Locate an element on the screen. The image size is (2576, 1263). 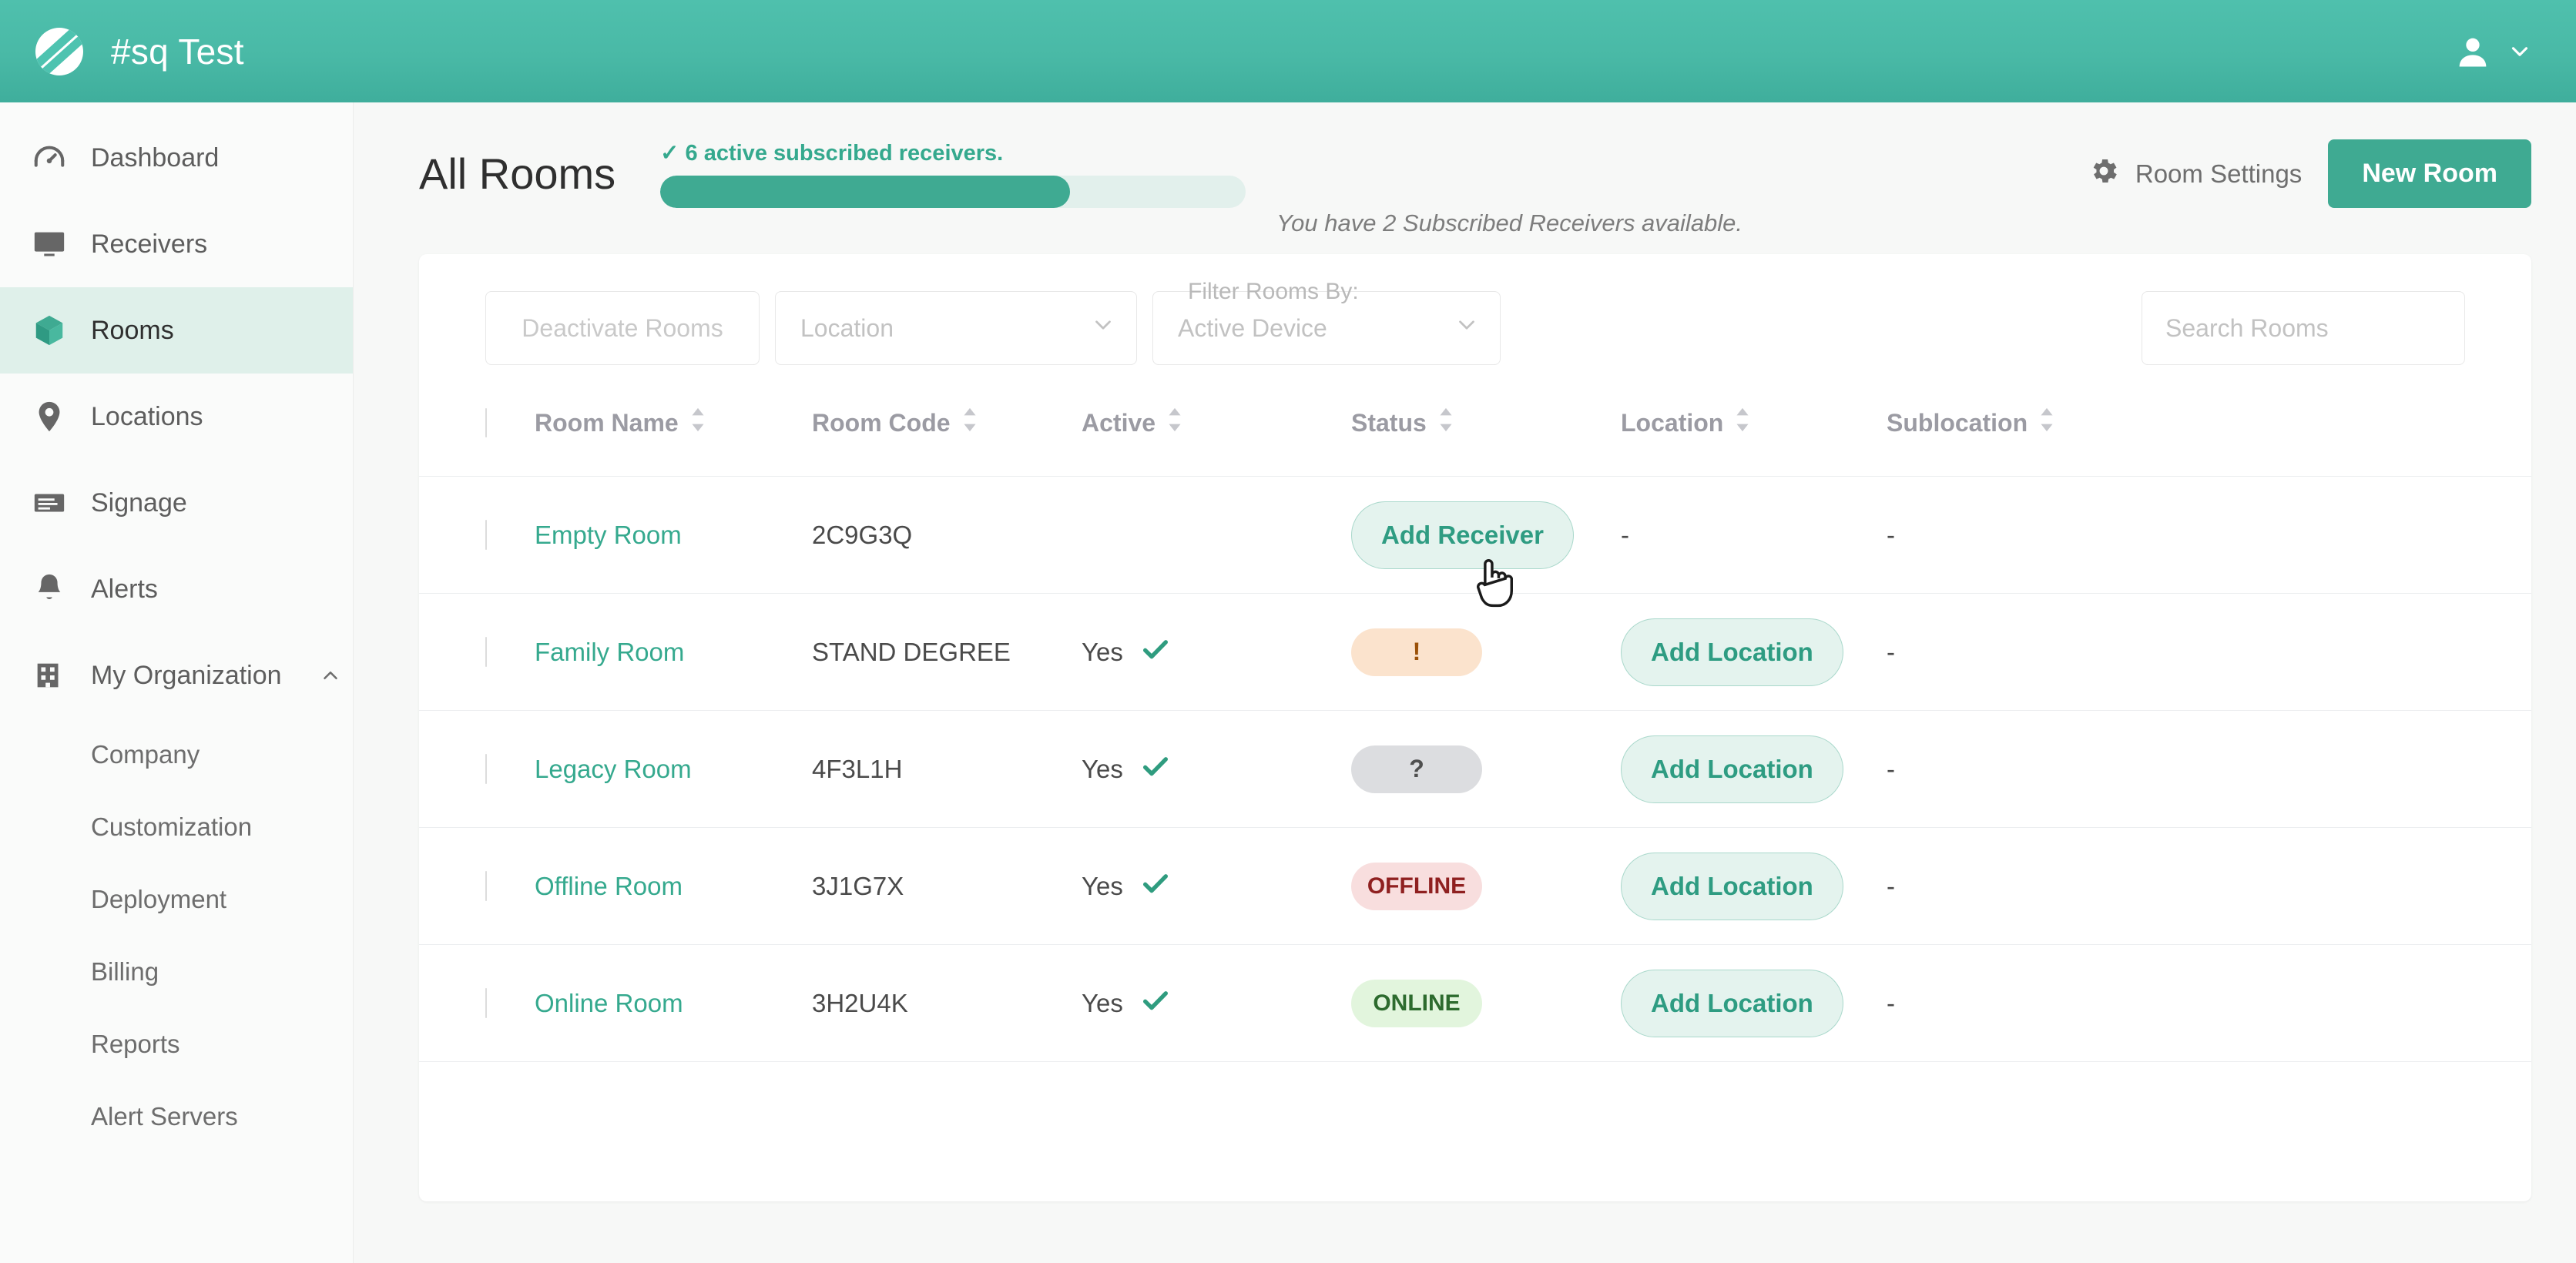
status-badge: OFFLINE is located at coordinates (1416, 886).